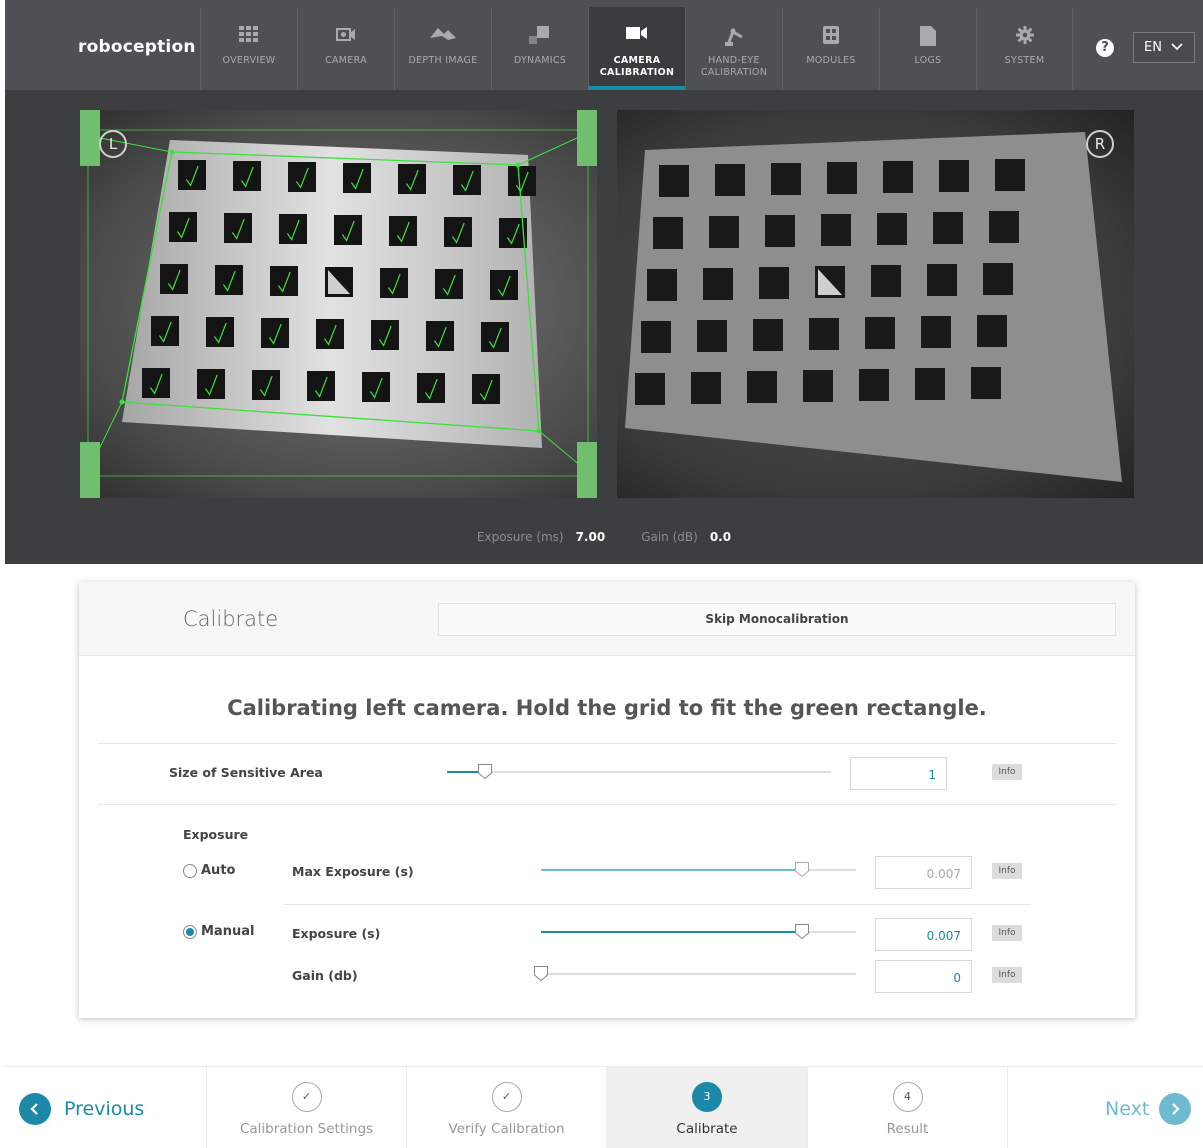  What do you see at coordinates (81, 1109) in the screenshot?
I see `previous-button: Previous` at bounding box center [81, 1109].